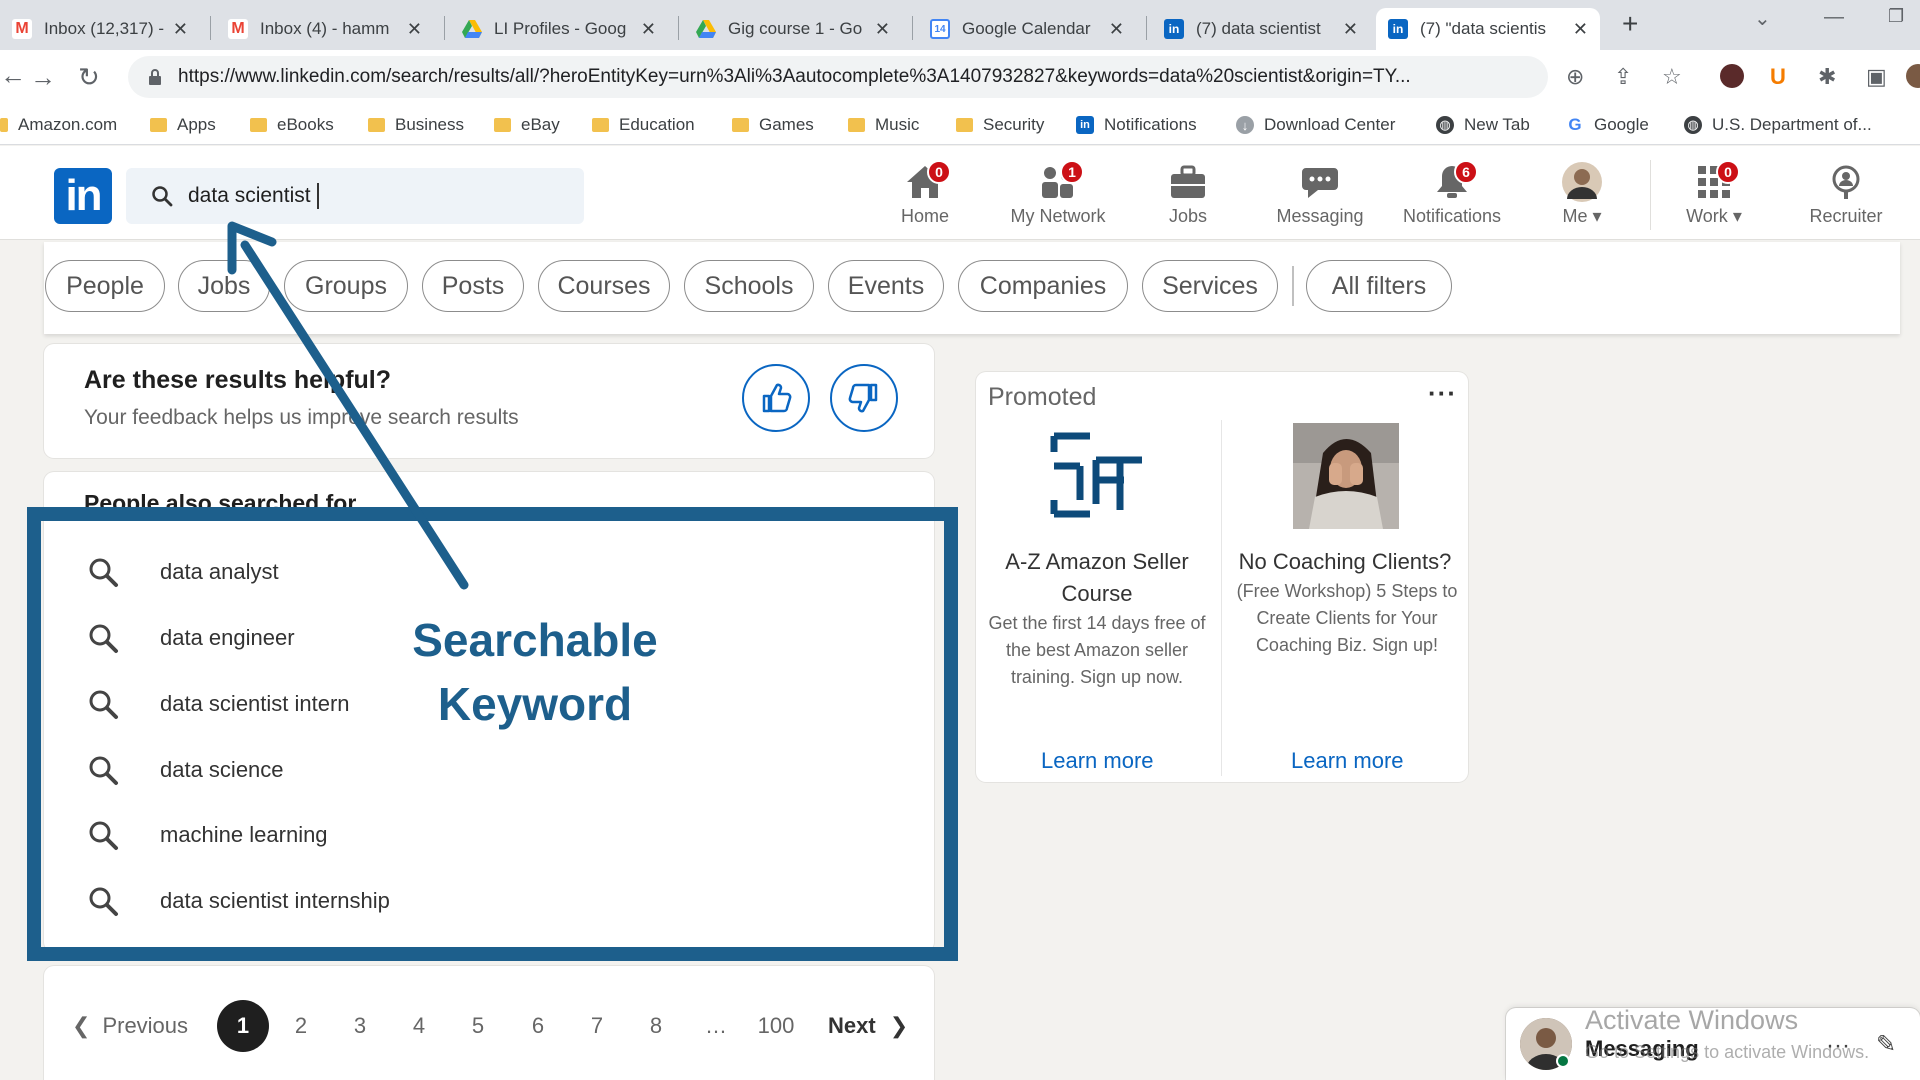  What do you see at coordinates (793, 29) in the screenshot?
I see `browser-tab: Gig course 1 - Go ✕` at bounding box center [793, 29].